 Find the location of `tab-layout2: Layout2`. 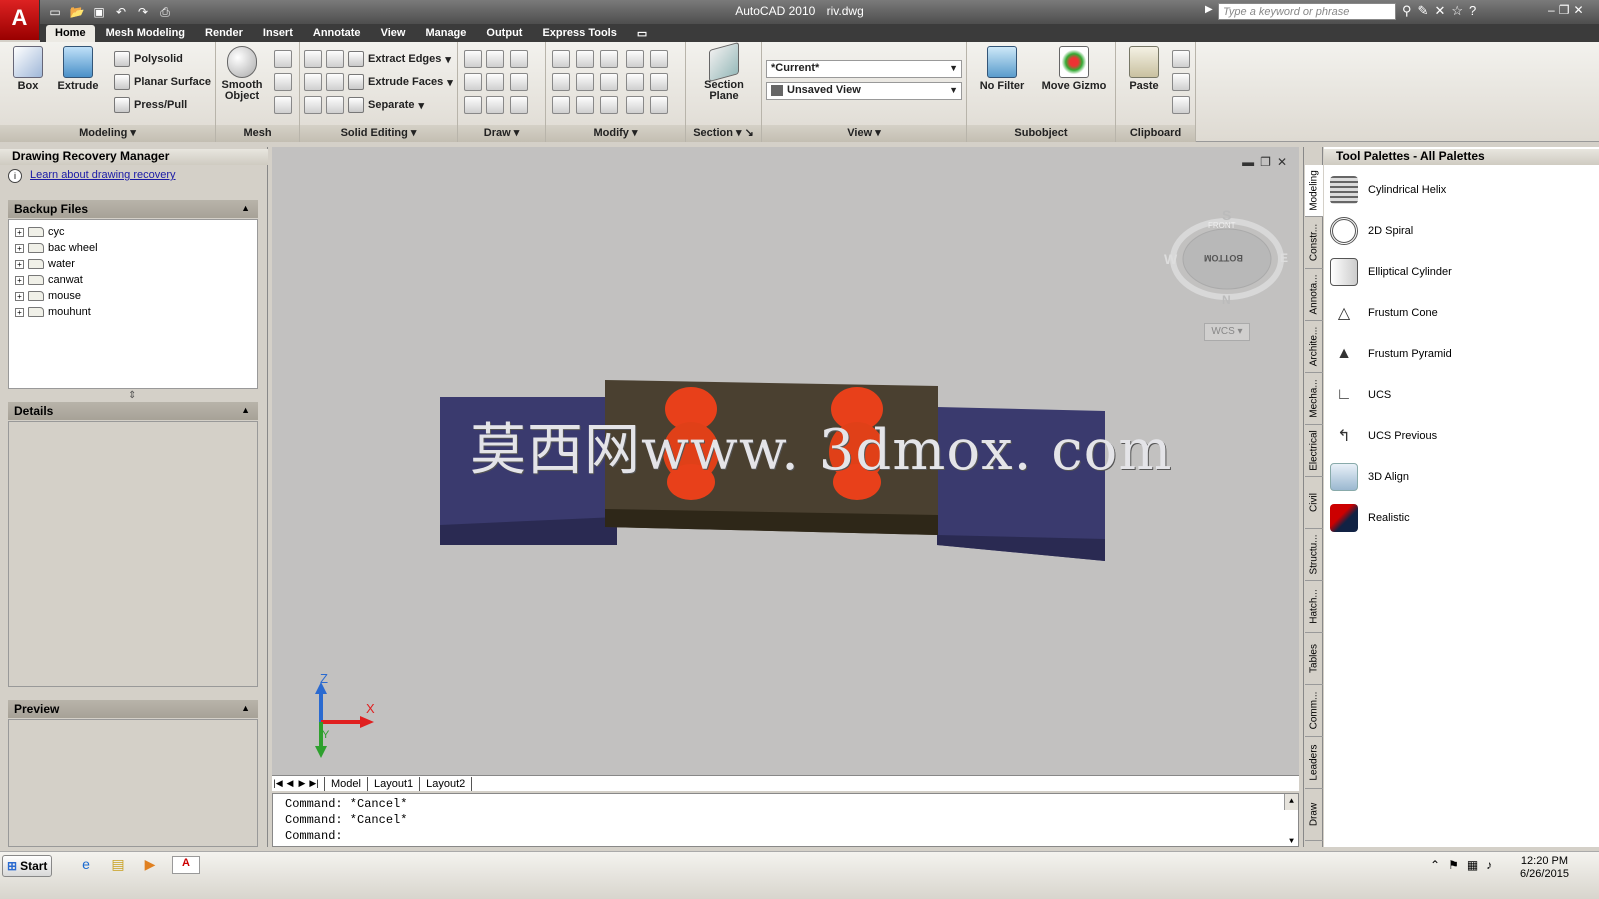

tab-layout2: Layout2 is located at coordinates (446, 783).